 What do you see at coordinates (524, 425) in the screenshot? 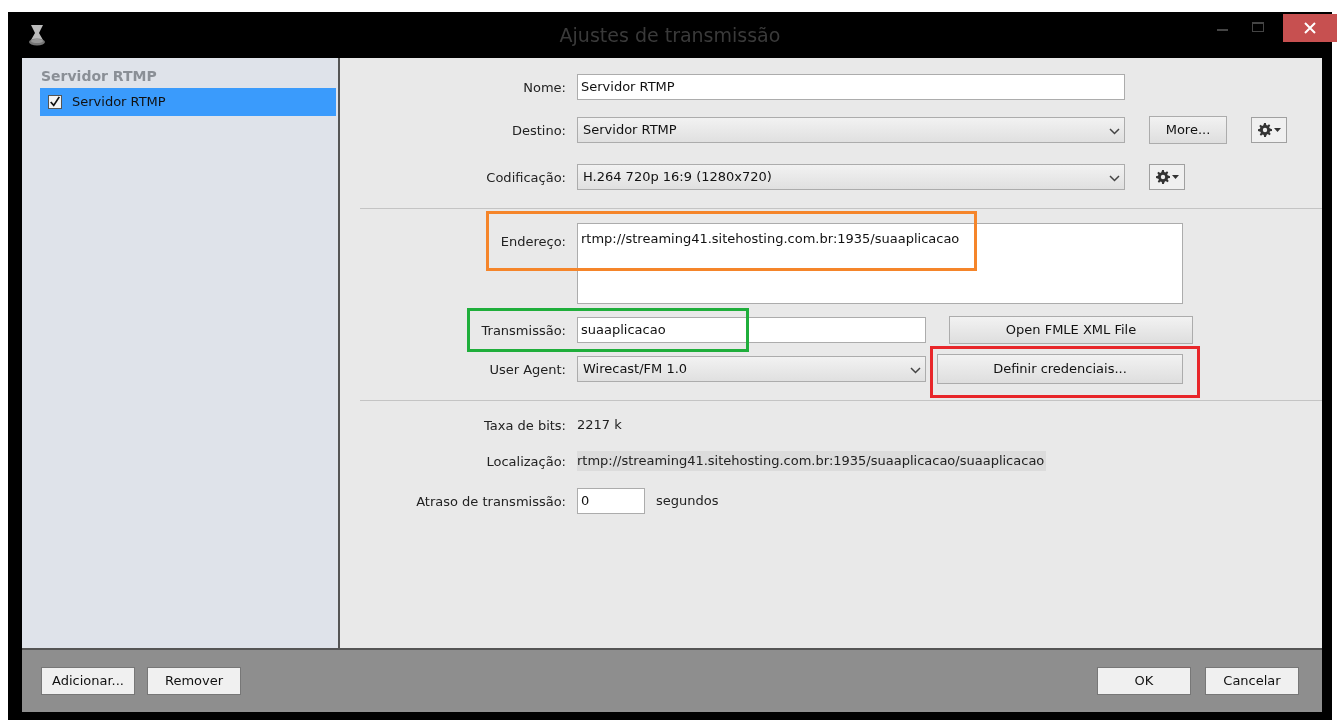
I see `field-label: Taxa de bits:` at bounding box center [524, 425].